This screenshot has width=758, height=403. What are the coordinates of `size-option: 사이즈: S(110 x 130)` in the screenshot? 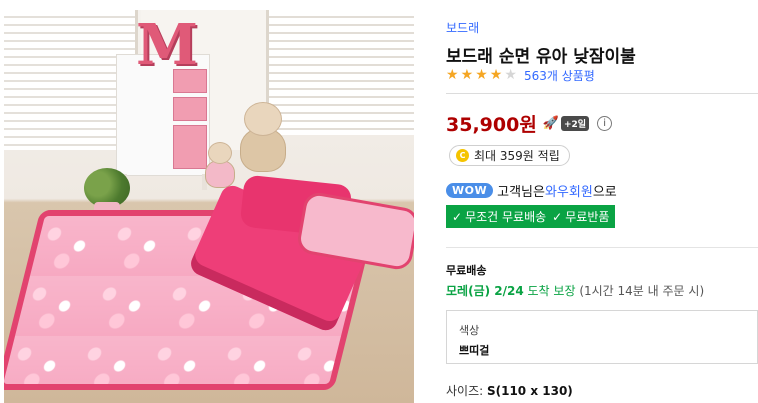 It's located at (509, 390).